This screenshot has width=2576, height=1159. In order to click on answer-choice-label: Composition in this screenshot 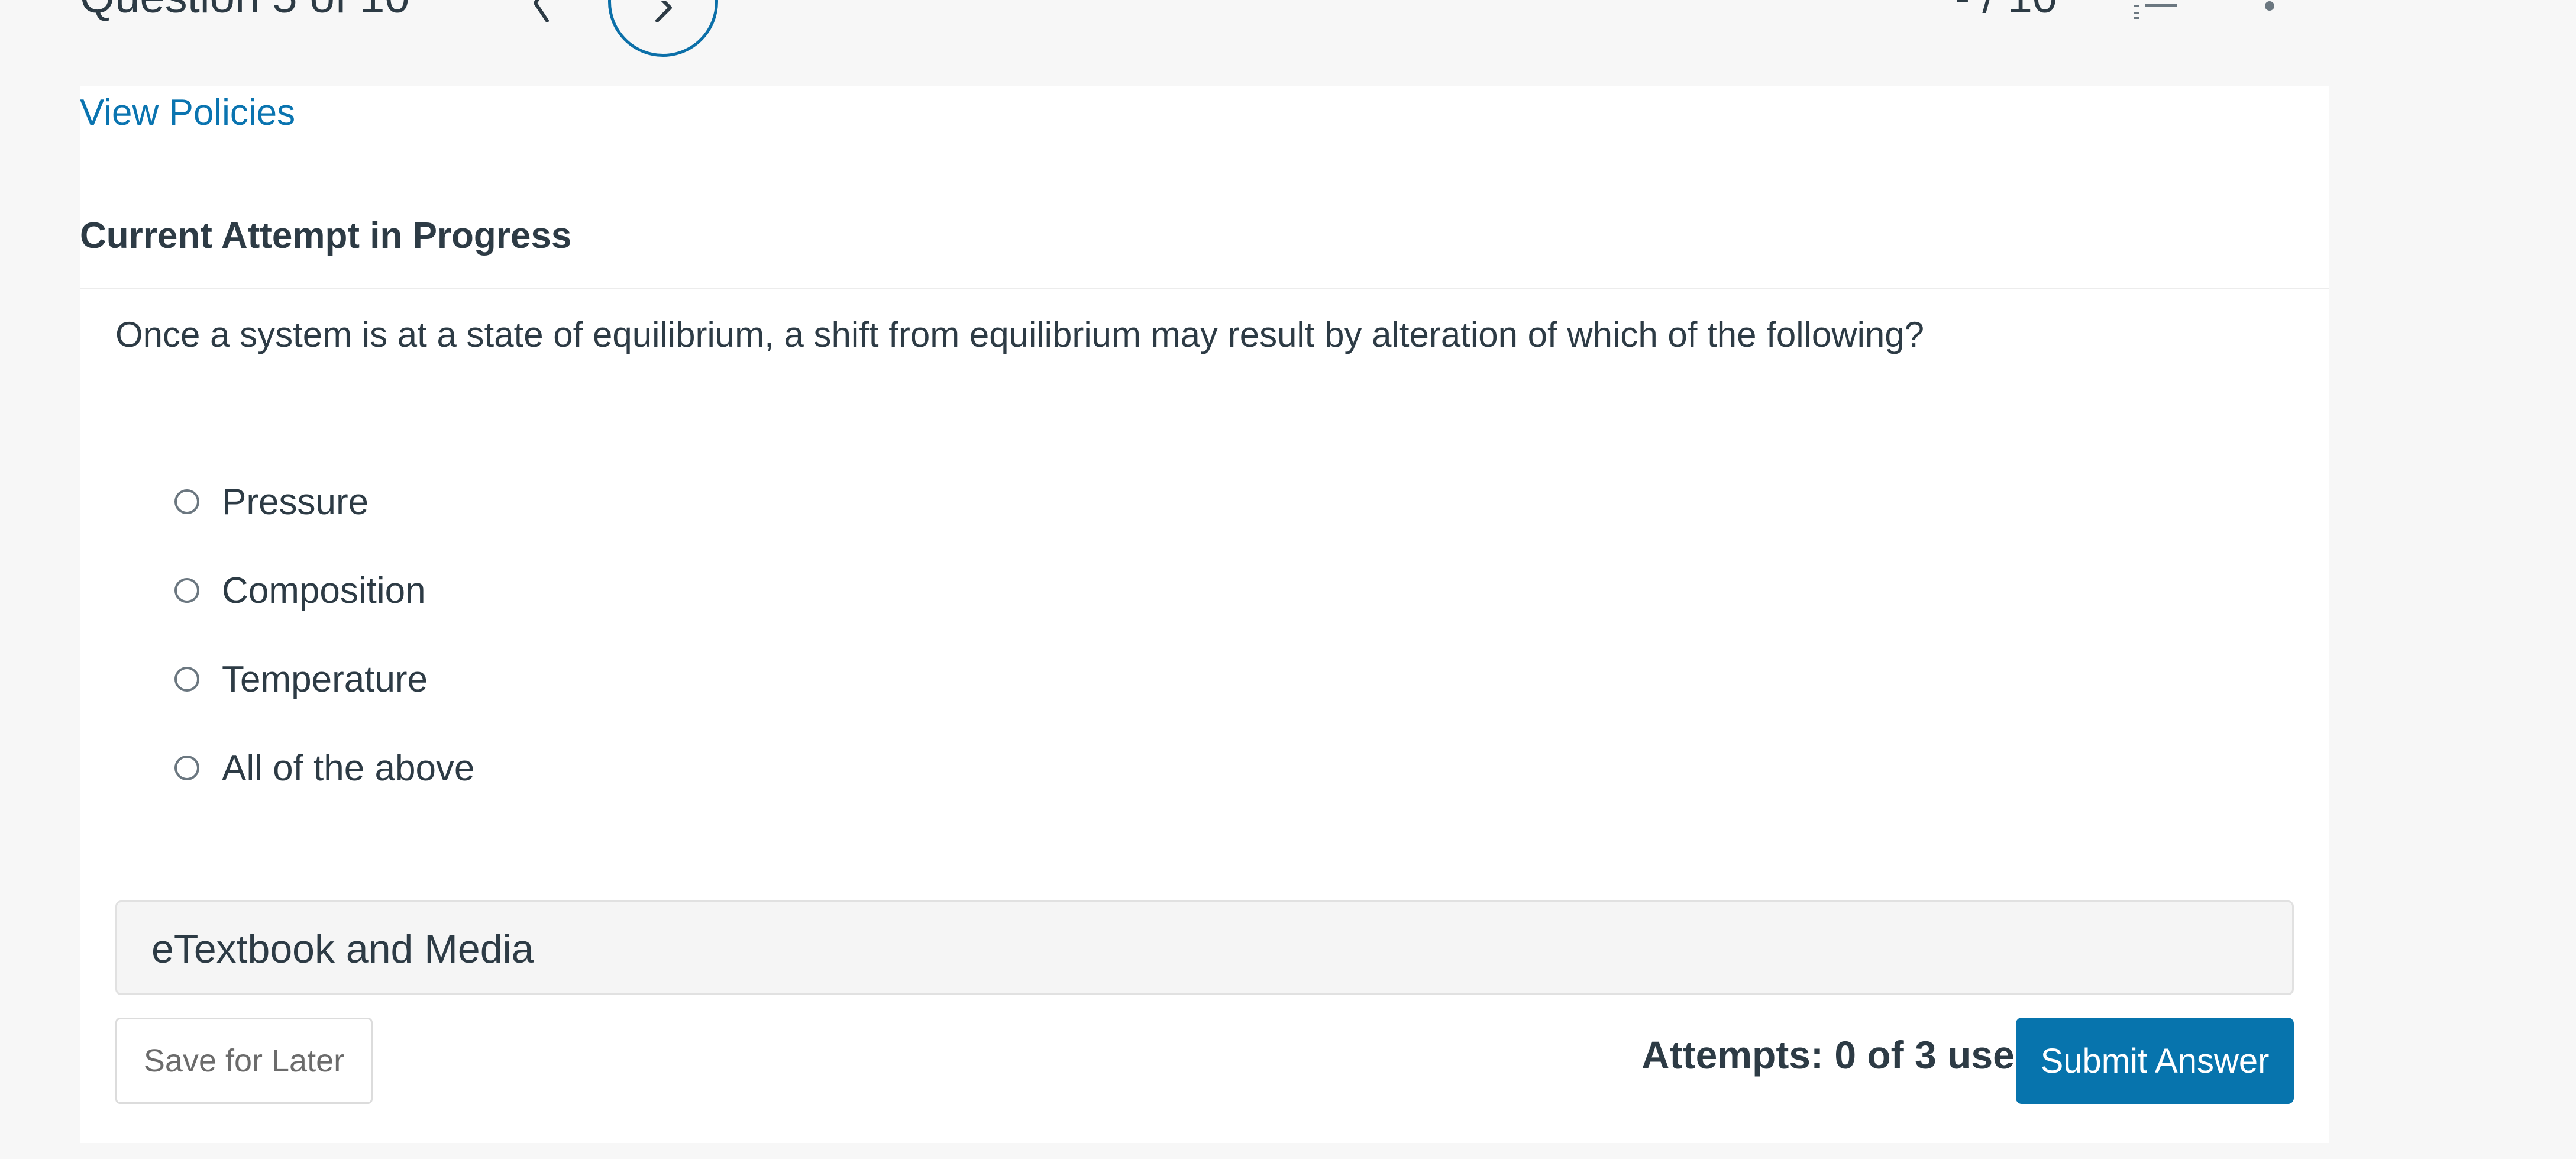, I will do `click(324, 591)`.